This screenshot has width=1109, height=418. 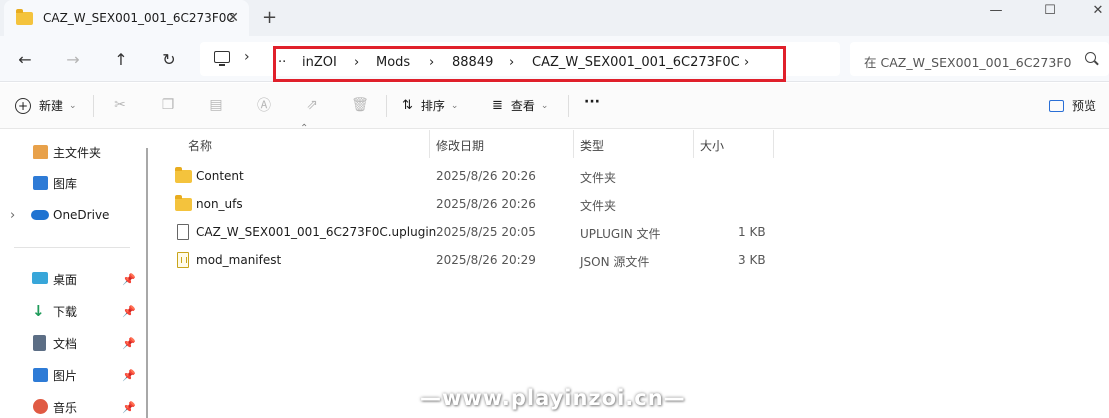 What do you see at coordinates (120, 105) in the screenshot?
I see `cut-icon: ✂` at bounding box center [120, 105].